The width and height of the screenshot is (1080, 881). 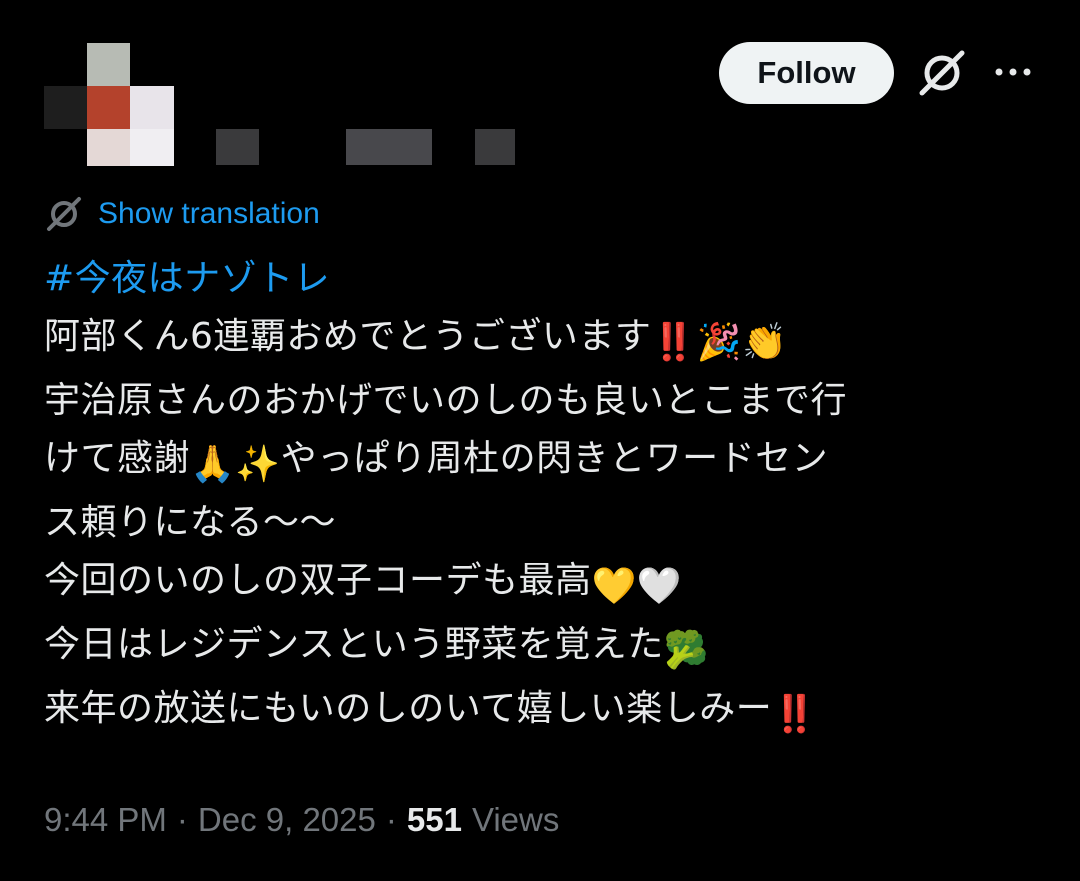 I want to click on grok-translate-icon, so click(x=64, y=214).